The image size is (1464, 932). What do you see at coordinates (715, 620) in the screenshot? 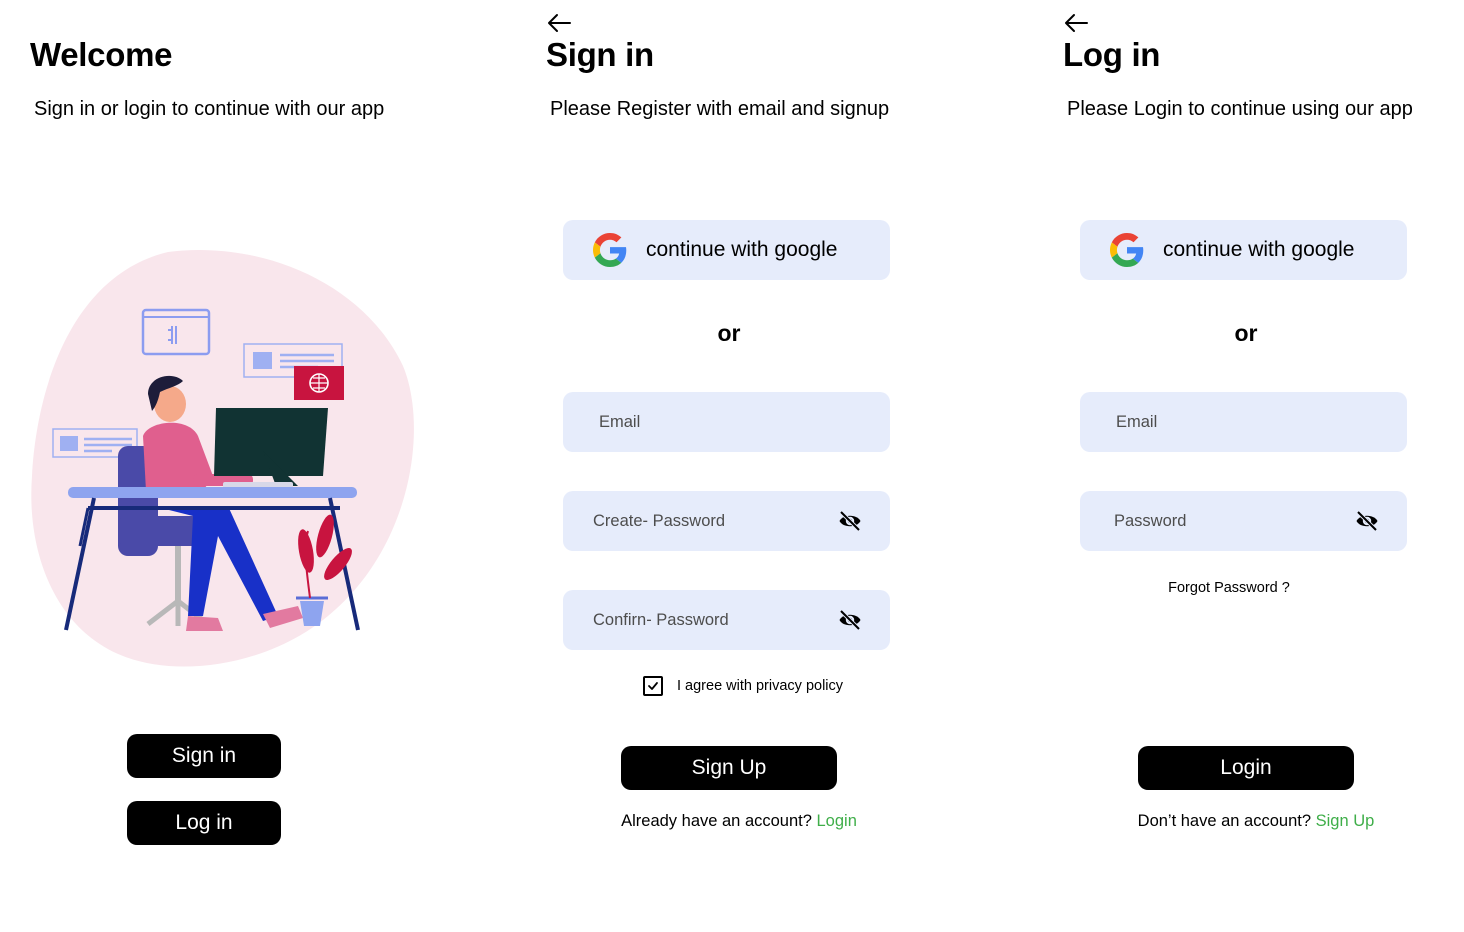
I see `confirm-password-input` at bounding box center [715, 620].